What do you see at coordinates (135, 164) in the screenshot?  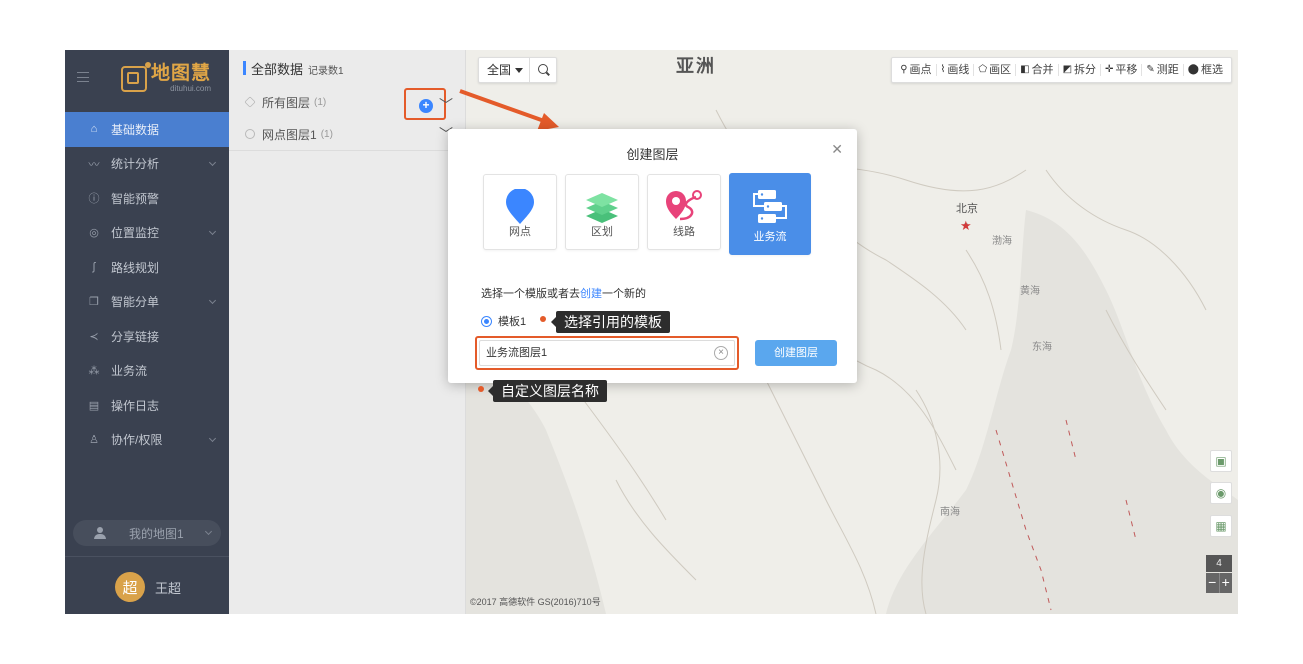 I see `sidebar-item-label: 统计分析` at bounding box center [135, 164].